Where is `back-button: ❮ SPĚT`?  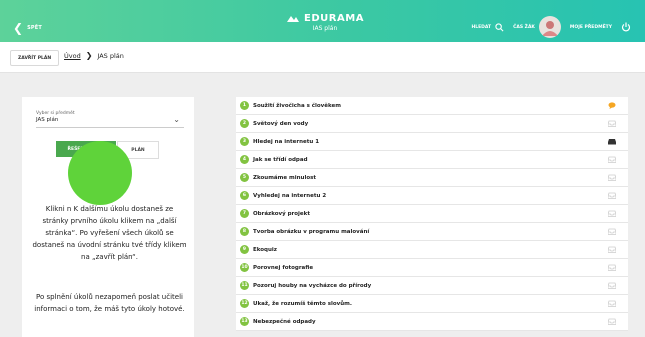 back-button: ❮ SPĚT is located at coordinates (27, 28).